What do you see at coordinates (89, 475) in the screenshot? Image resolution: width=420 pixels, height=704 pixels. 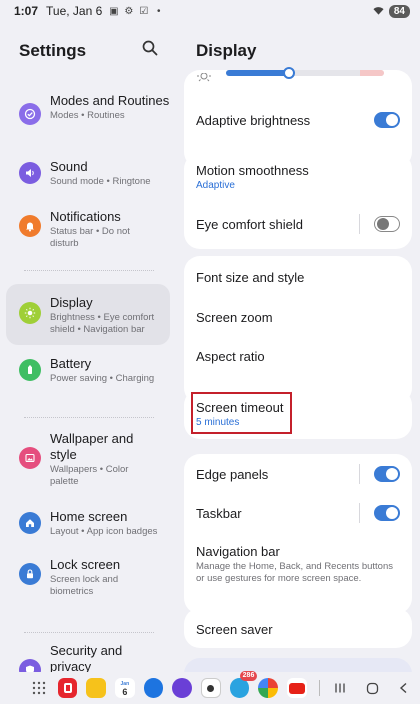 I see `menu-item-subtitle: Wallpapers • Color palette` at bounding box center [89, 475].